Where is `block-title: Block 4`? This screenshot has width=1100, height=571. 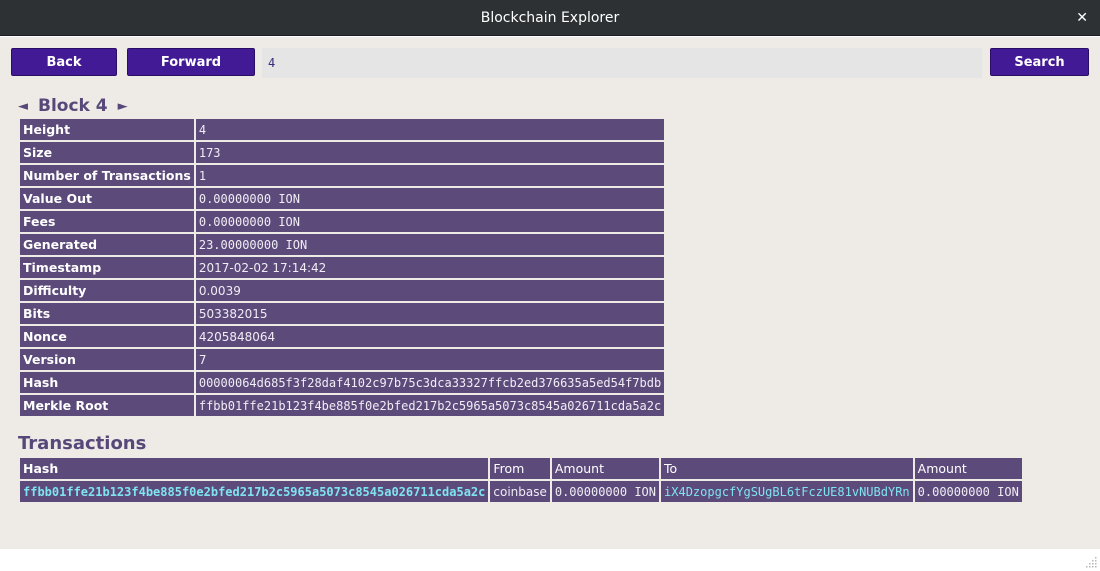 block-title: Block 4 is located at coordinates (73, 106).